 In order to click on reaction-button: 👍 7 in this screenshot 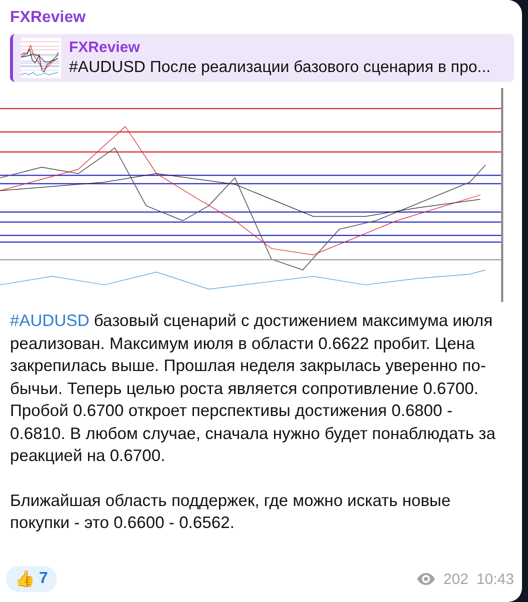, I will do `click(31, 579)`.